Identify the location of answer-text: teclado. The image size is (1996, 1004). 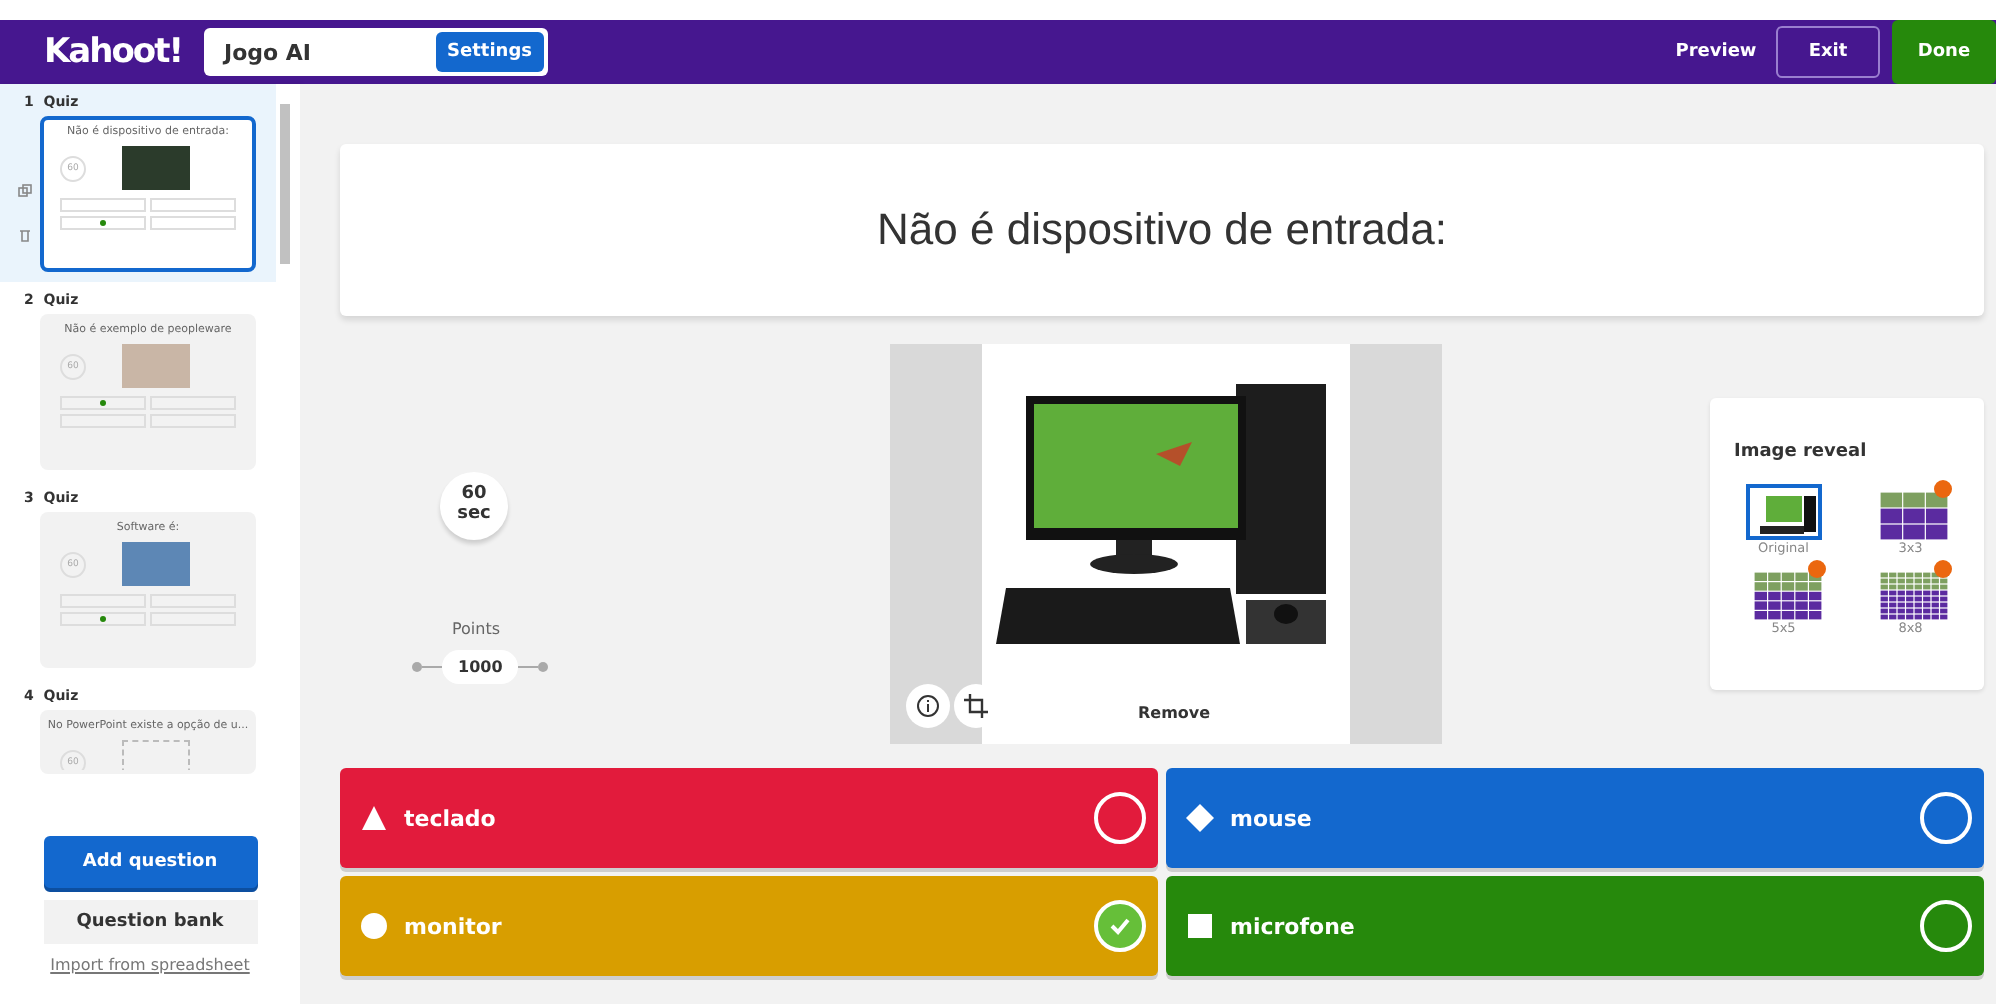
(451, 818).